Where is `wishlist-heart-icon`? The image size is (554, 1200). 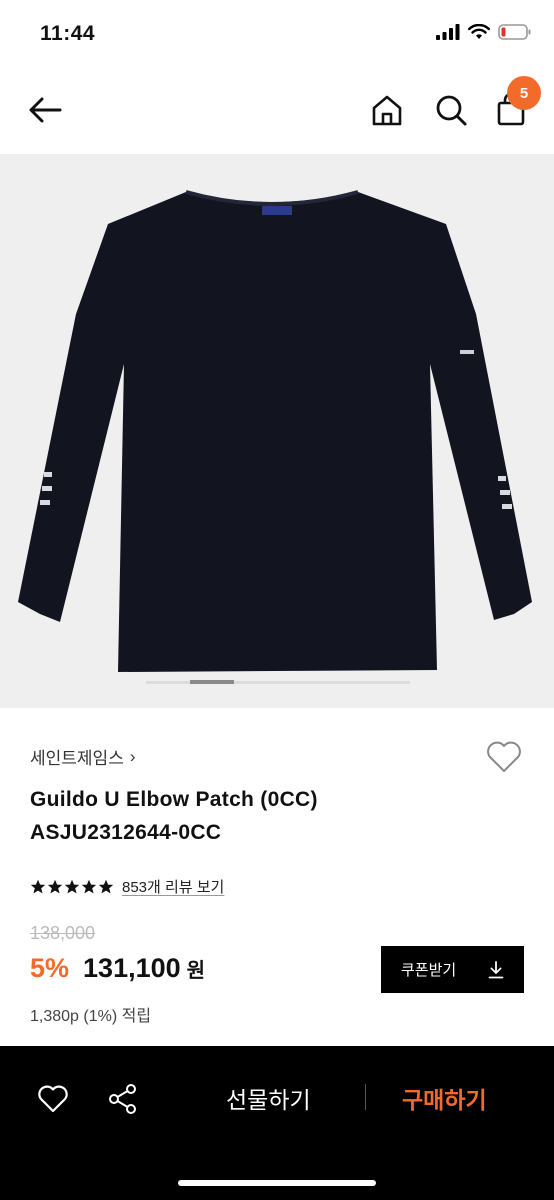 wishlist-heart-icon is located at coordinates (504, 757).